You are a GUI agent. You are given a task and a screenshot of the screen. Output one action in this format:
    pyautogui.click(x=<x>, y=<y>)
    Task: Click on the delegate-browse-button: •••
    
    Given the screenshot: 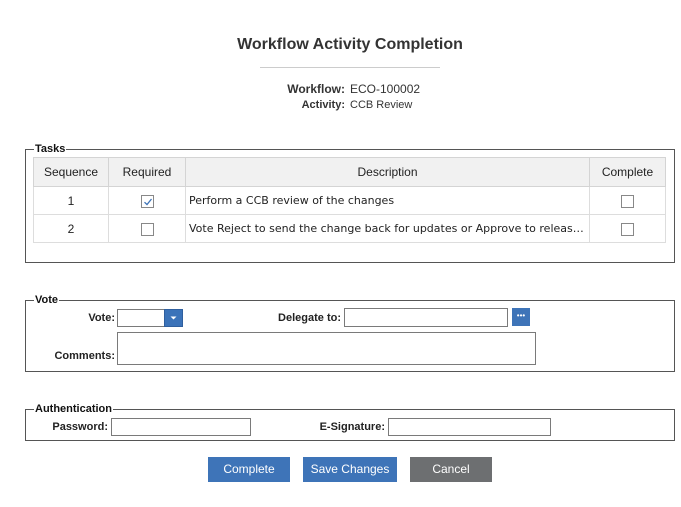 What is the action you would take?
    pyautogui.click(x=521, y=317)
    